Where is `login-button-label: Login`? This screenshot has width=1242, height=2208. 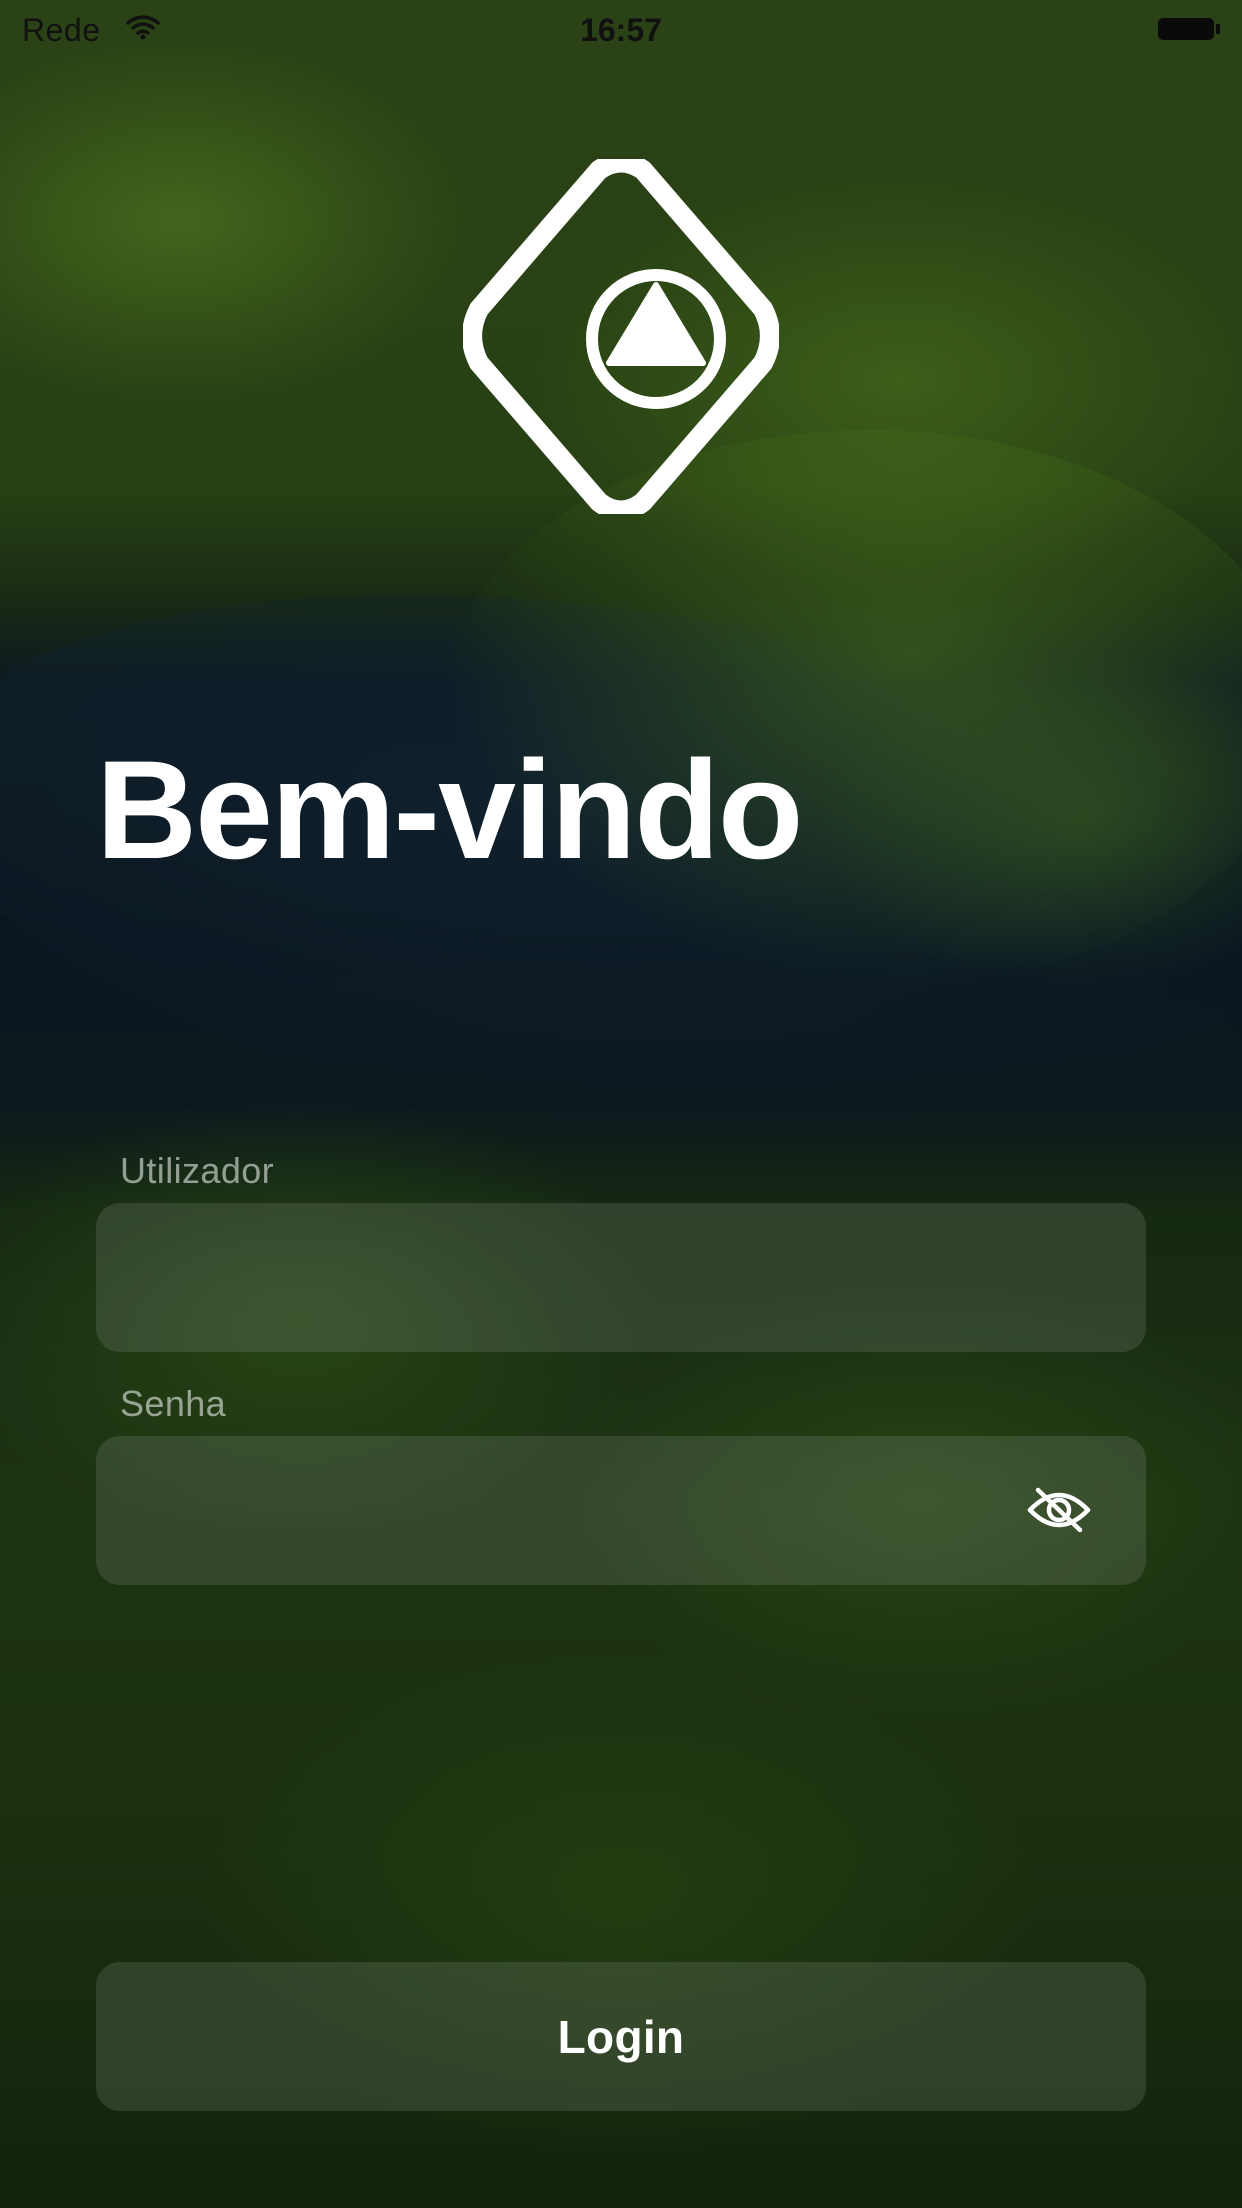
login-button-label: Login is located at coordinates (621, 2036).